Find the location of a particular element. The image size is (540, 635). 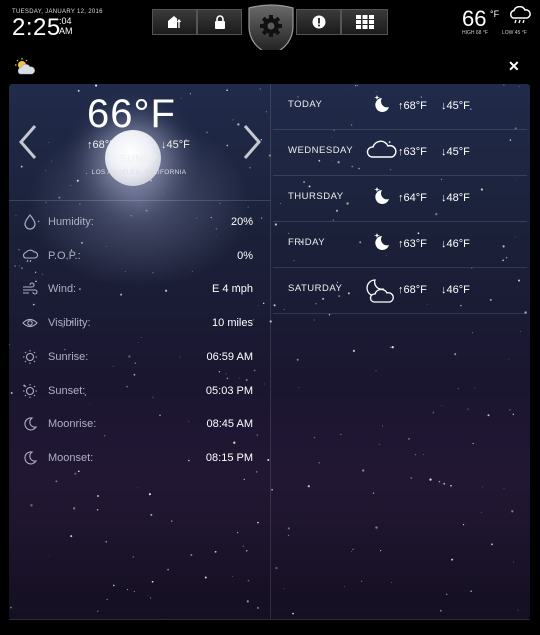

detail-row: Moonrise: 08:45 AM is located at coordinates (139, 427).